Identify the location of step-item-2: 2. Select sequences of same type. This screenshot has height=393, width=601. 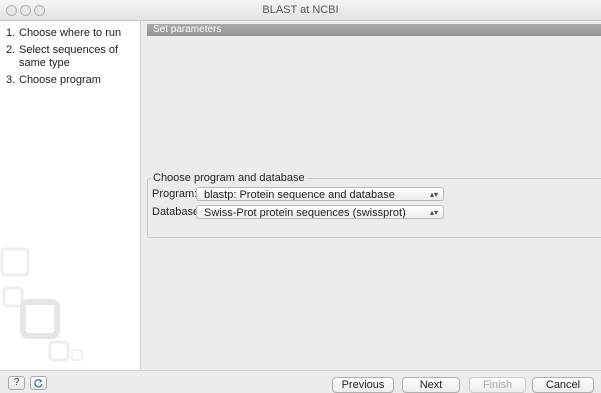
(73, 57).